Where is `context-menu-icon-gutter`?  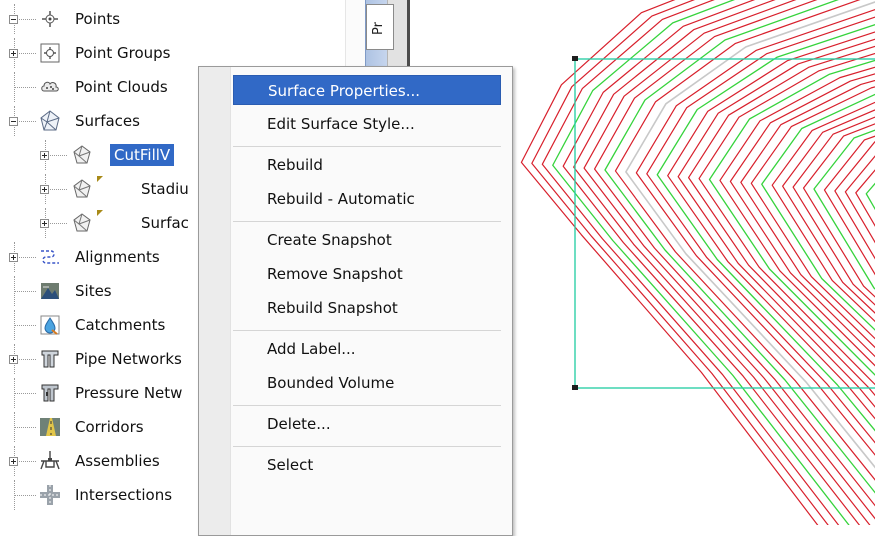
context-menu-icon-gutter is located at coordinates (215, 301).